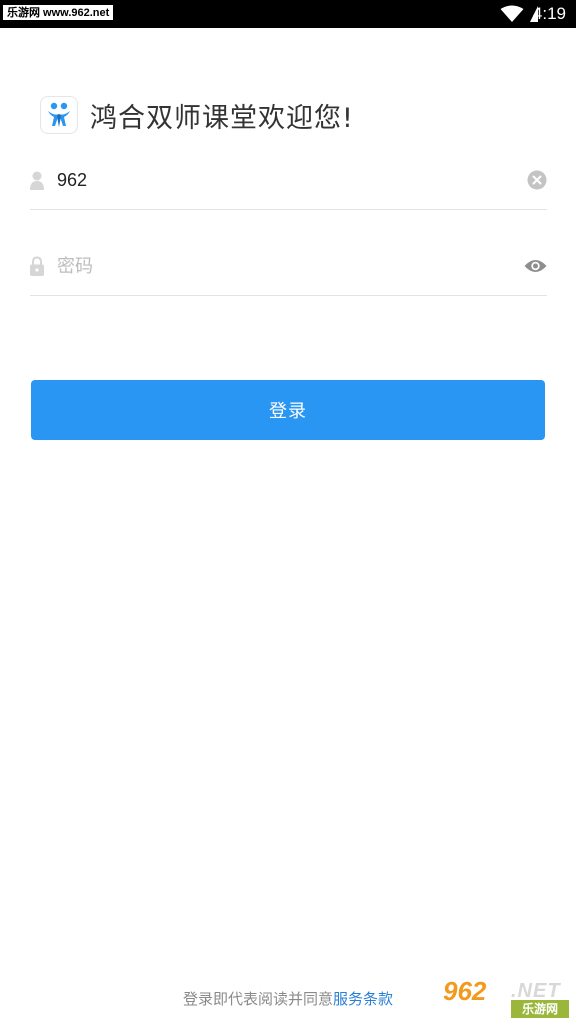 This screenshot has height=1024, width=576. I want to click on agreement-prefix: 登录即代表阅读并同意, so click(257, 999).